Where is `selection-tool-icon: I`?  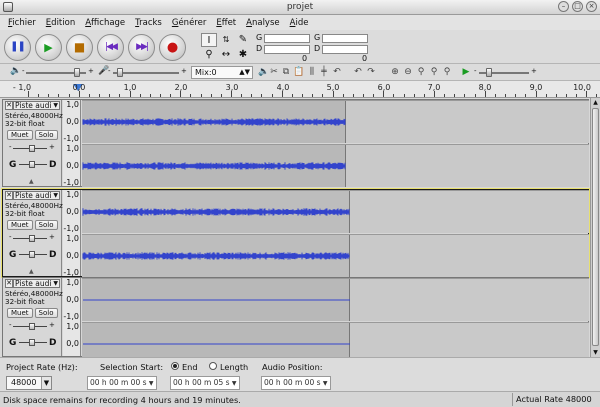
selection-tool-icon: I is located at coordinates (209, 40).